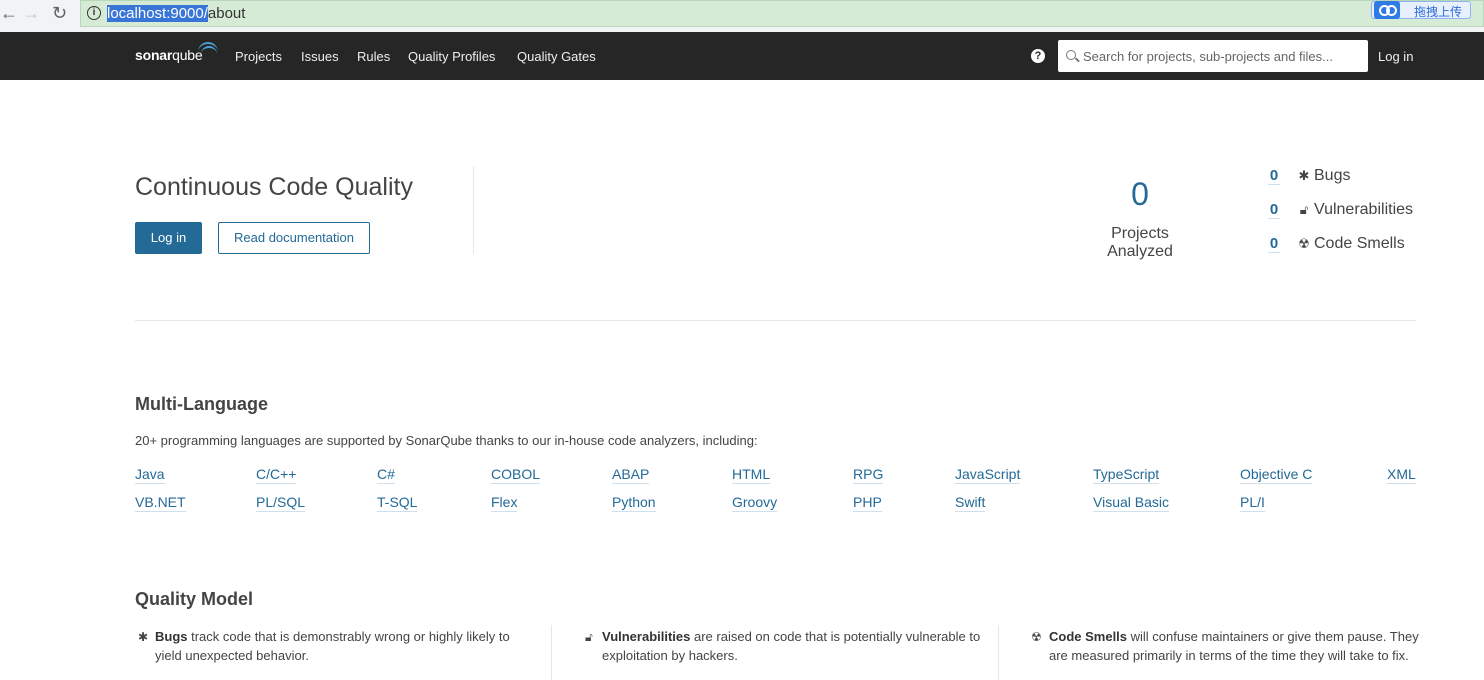 This screenshot has width=1484, height=680. I want to click on language-link: VB.NET, so click(160, 503).